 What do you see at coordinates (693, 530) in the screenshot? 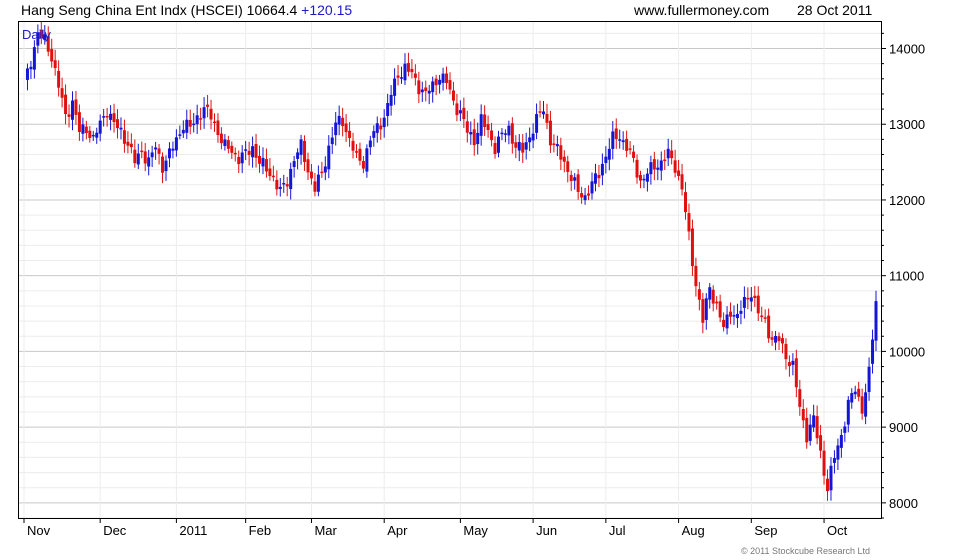
I see `x-tick-label: Aug` at bounding box center [693, 530].